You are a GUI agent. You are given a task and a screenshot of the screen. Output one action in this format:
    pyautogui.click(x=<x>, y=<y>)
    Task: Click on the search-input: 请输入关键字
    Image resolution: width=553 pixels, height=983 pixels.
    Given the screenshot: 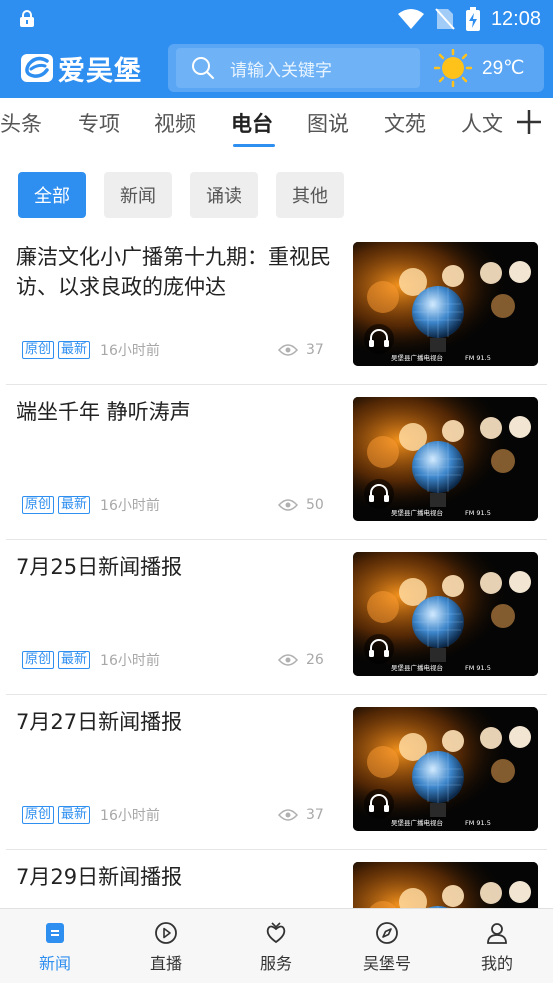 What is the action you would take?
    pyautogui.click(x=298, y=68)
    